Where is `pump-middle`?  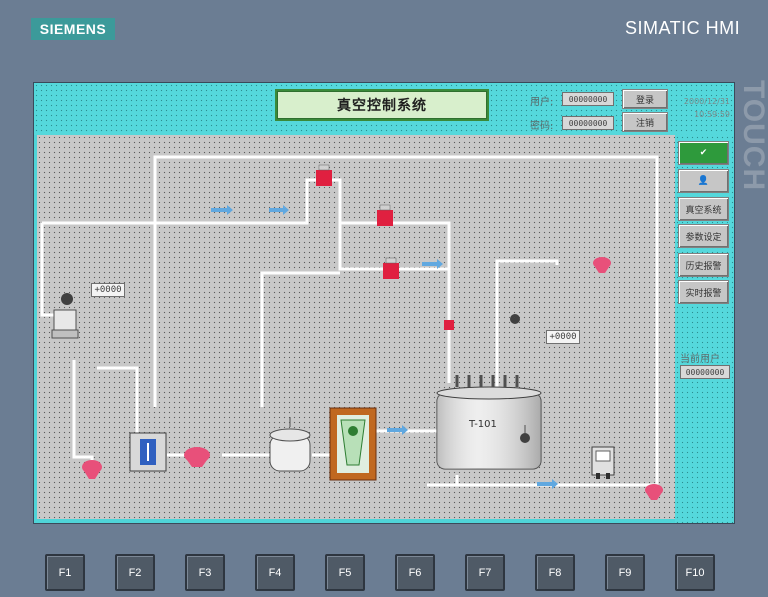 pump-middle is located at coordinates (197, 457).